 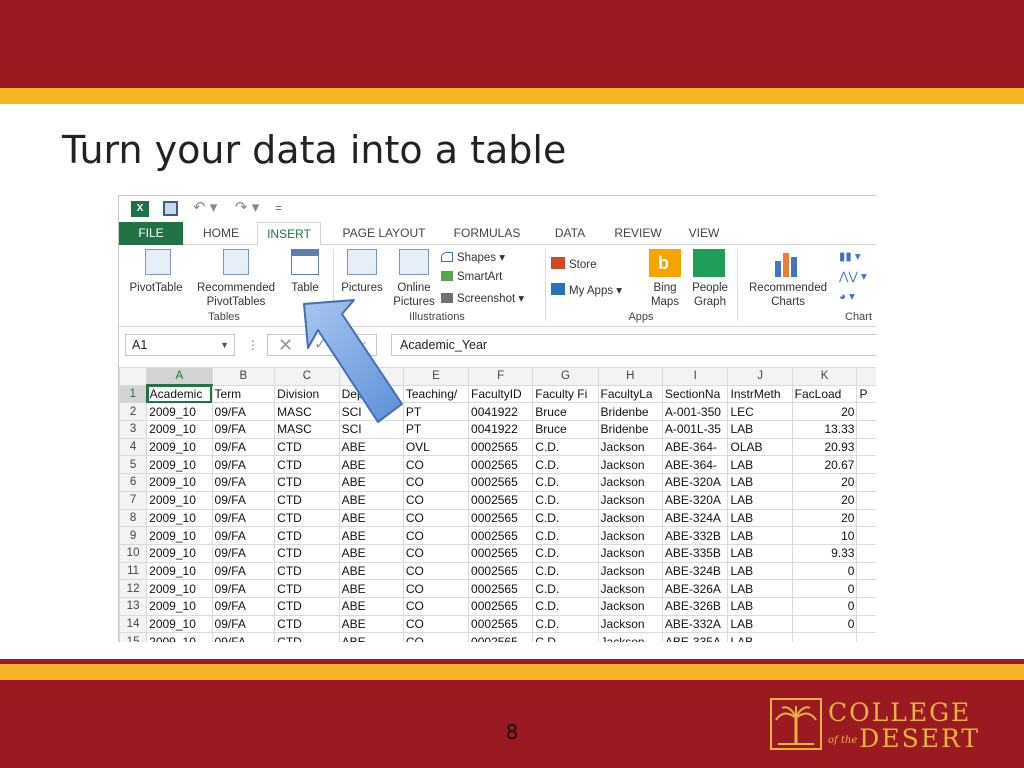 What do you see at coordinates (133, 412) in the screenshot?
I see `row-header: 2` at bounding box center [133, 412].